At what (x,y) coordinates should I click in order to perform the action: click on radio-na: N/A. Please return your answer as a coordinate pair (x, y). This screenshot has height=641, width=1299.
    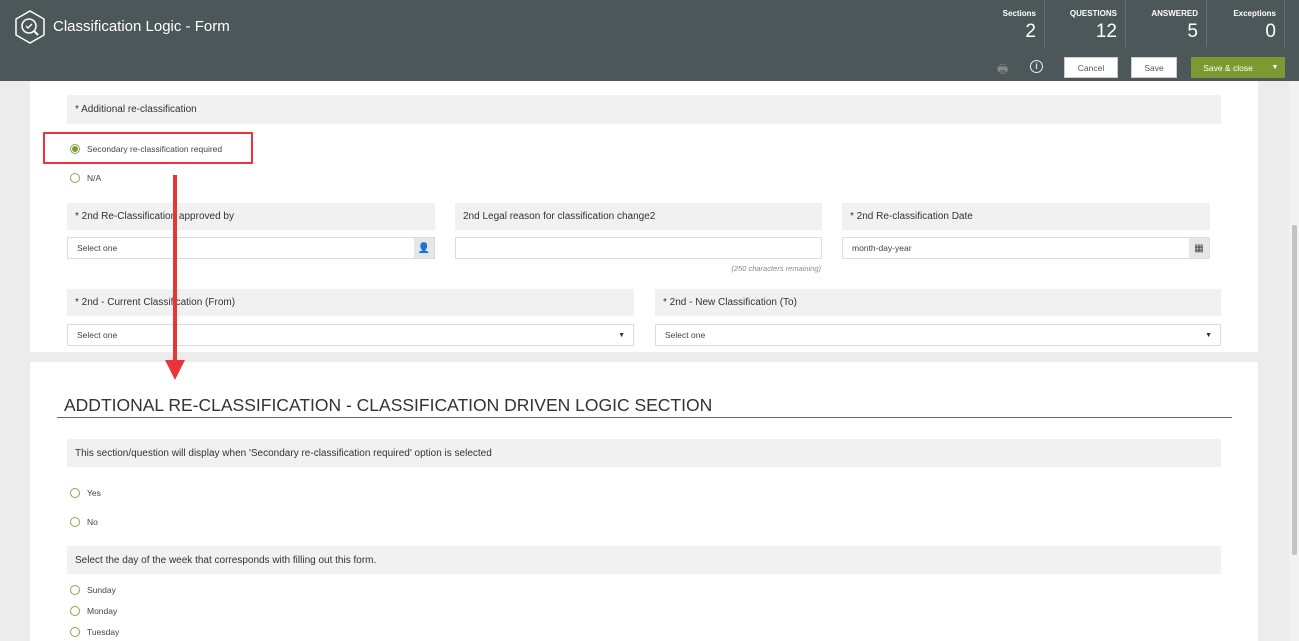
    Looking at the image, I should click on (85, 178).